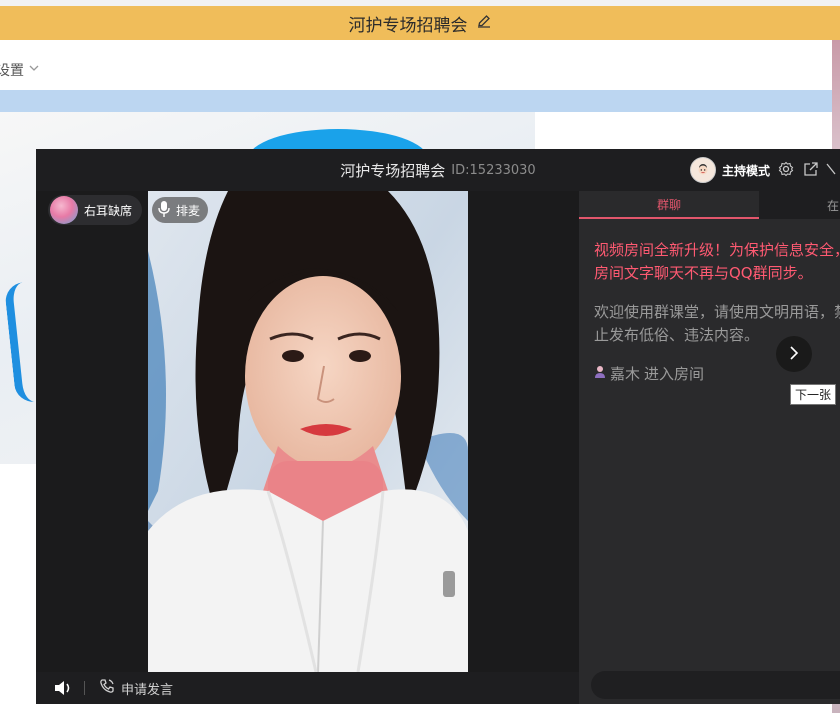 Image resolution: width=840 pixels, height=713 pixels. I want to click on system-message: 视频房间全新升级！为保护信息安全，房间文字聊天不再与QQ群同步。, so click(717, 261).